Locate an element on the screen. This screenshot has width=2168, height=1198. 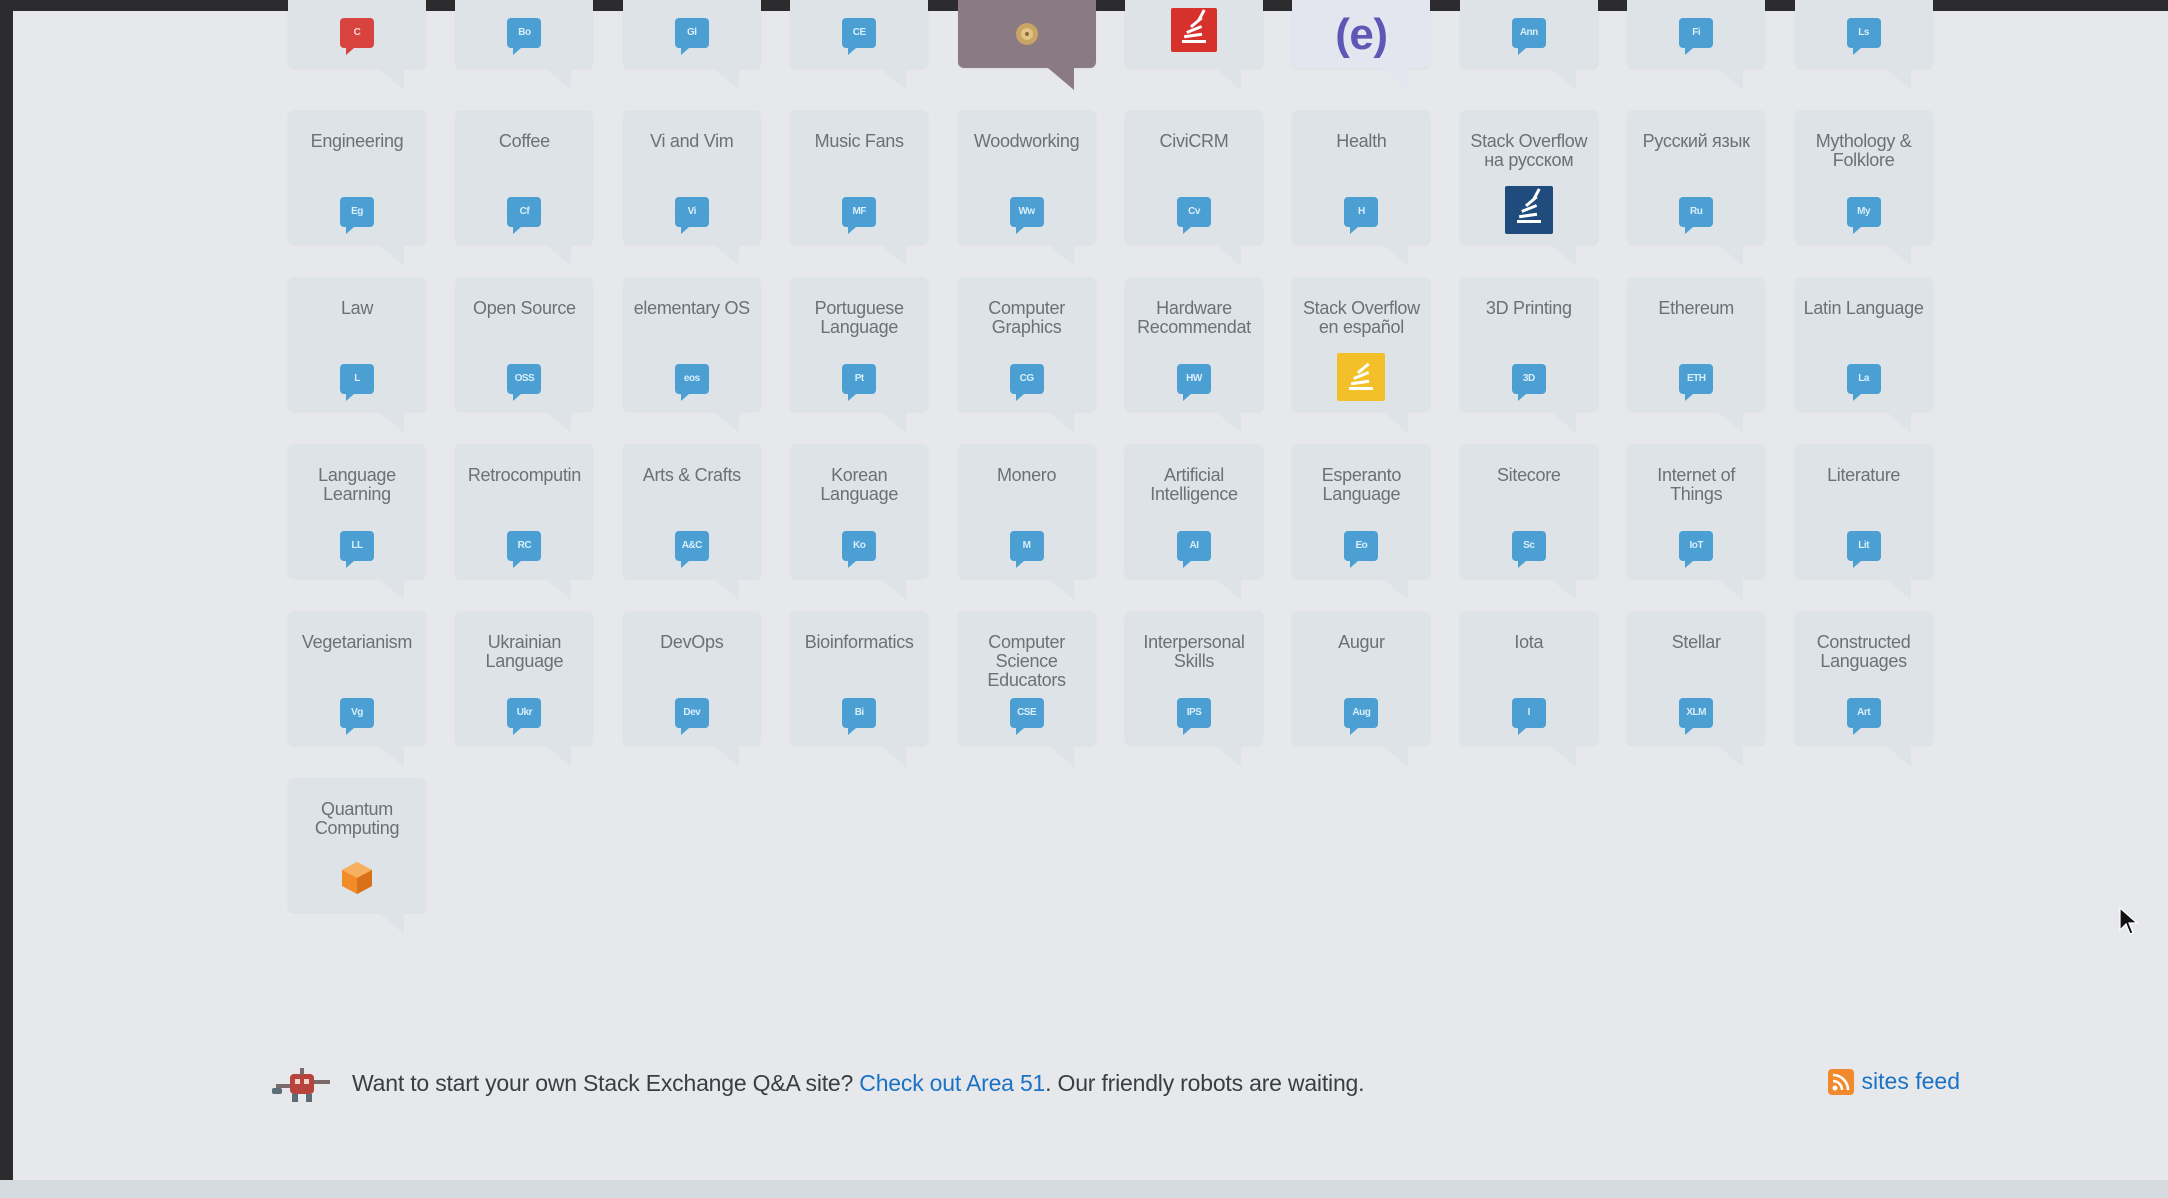
site-logo-icon: L is located at coordinates (357, 382).